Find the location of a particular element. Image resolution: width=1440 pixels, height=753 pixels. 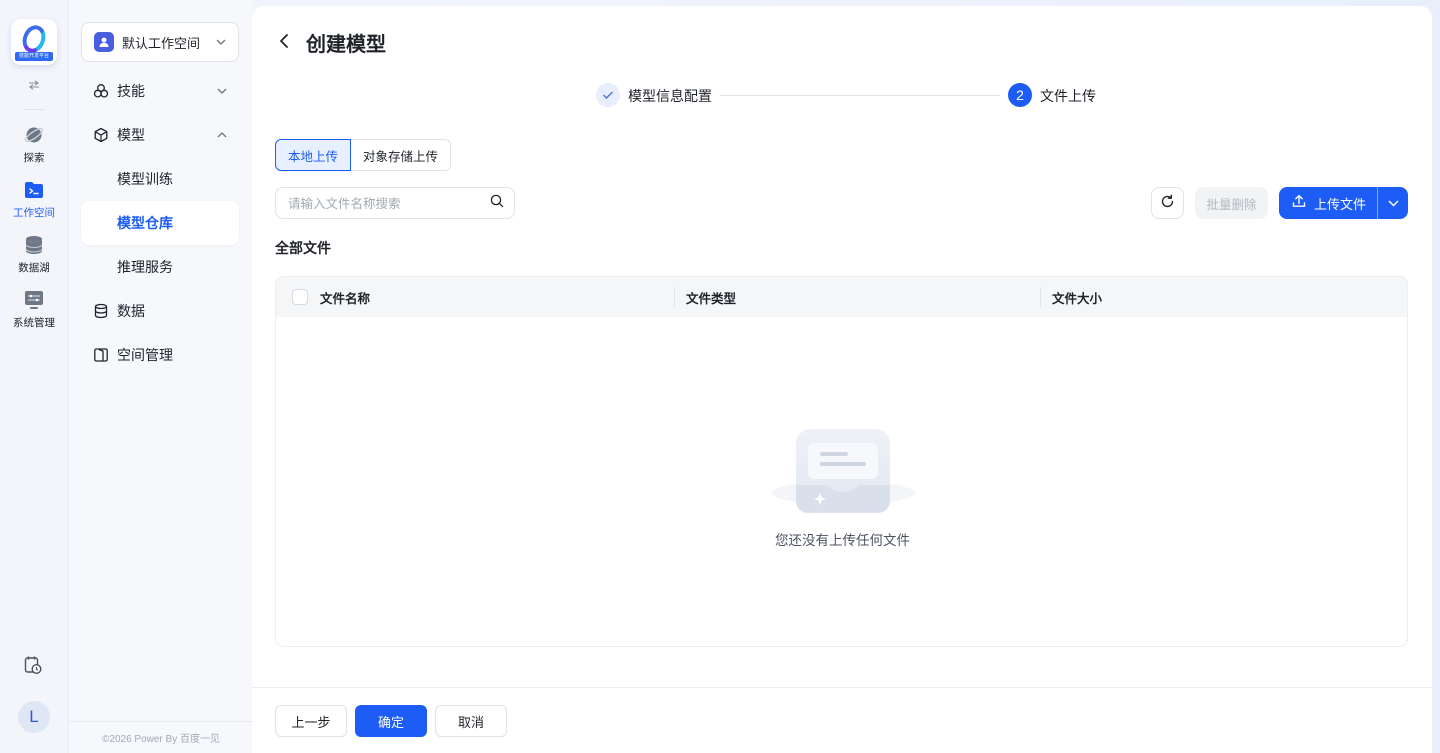

rail-item-explore: 探索 is located at coordinates (34, 144).